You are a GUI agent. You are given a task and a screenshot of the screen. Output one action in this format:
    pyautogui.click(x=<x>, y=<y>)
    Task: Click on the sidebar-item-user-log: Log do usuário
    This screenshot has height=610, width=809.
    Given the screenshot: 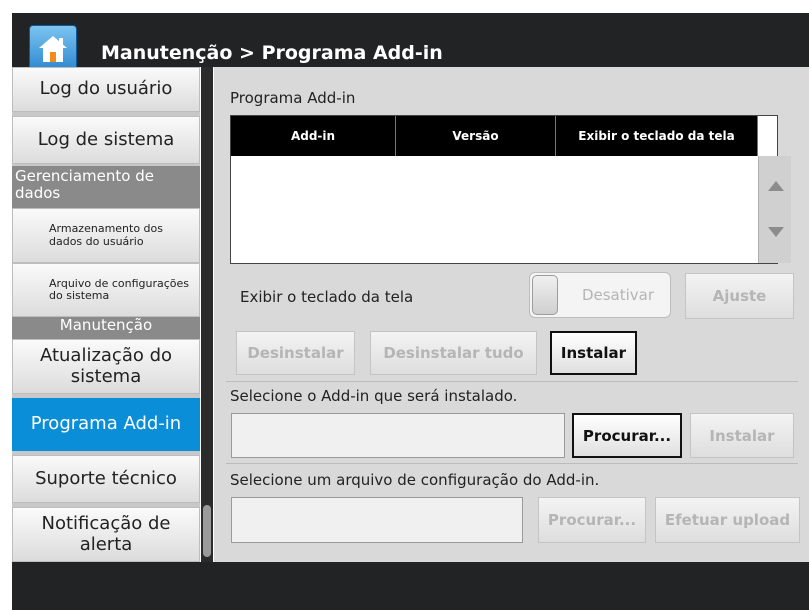 What is the action you would take?
    pyautogui.click(x=106, y=89)
    